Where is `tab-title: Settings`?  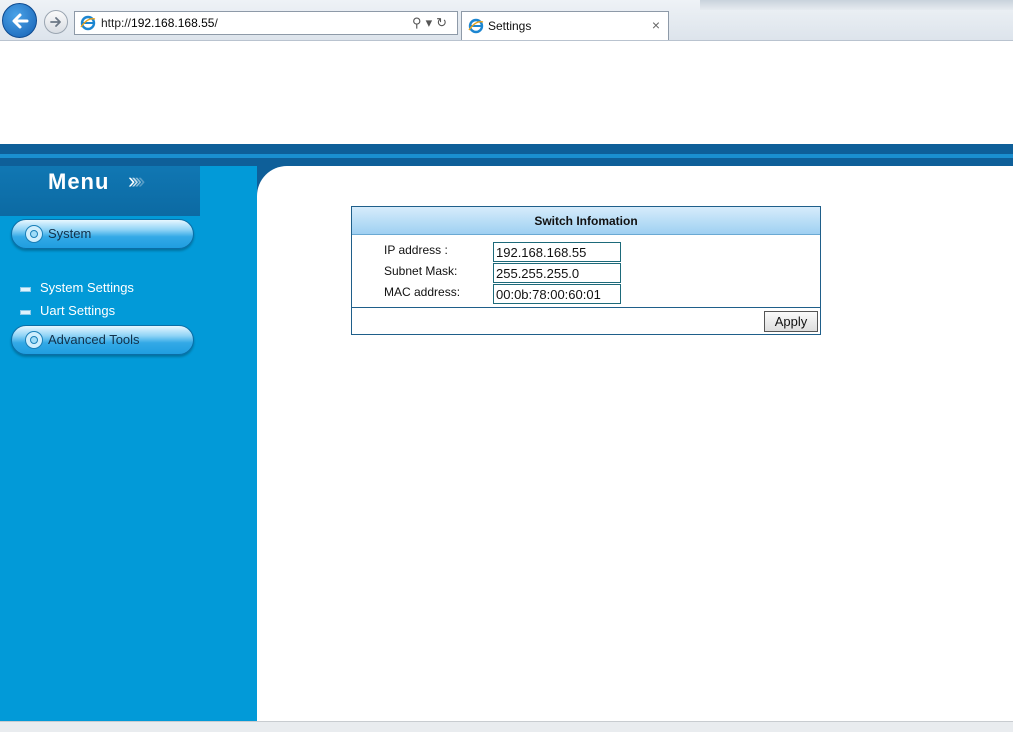 tab-title: Settings is located at coordinates (510, 26).